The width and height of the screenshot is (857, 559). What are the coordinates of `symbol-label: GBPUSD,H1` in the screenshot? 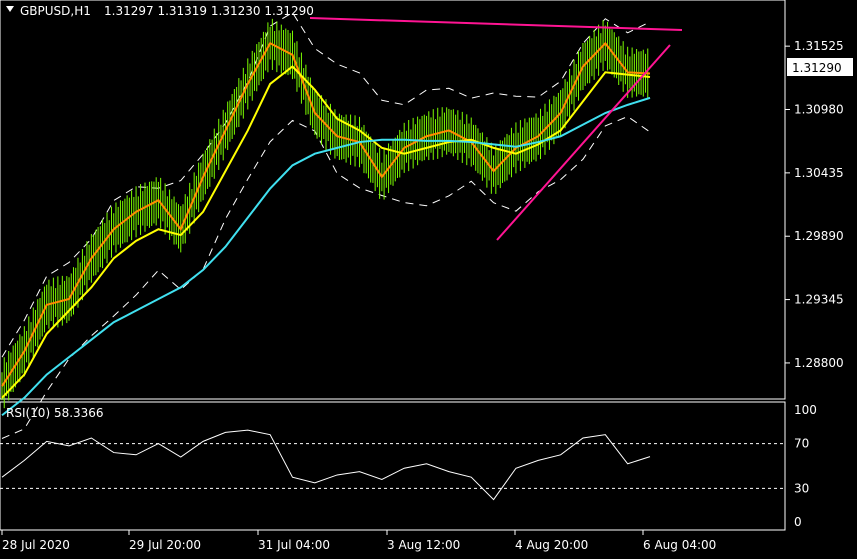 It's located at (55, 11).